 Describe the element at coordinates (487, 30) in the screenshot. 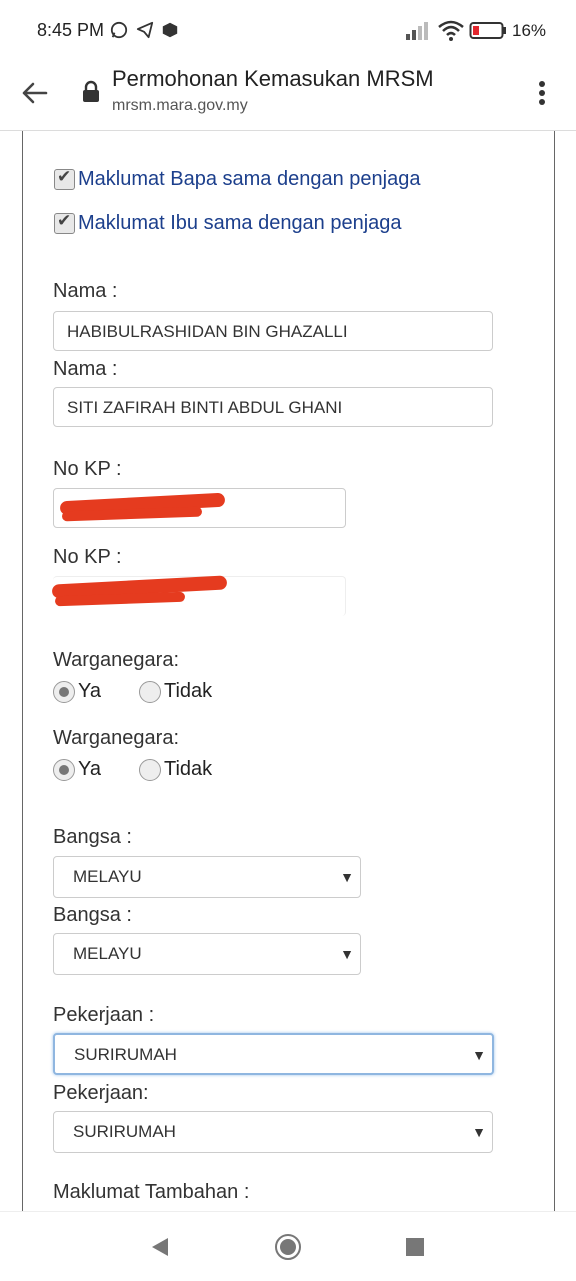

I see `battery-icon` at that location.